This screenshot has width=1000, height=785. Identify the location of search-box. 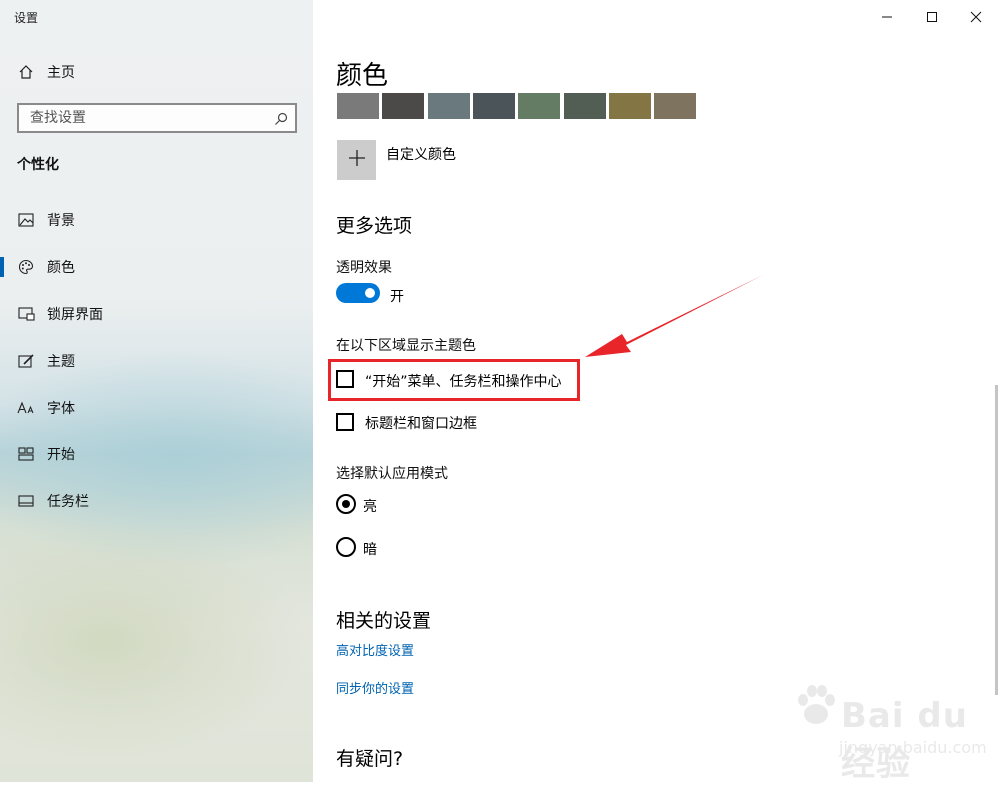
(157, 118).